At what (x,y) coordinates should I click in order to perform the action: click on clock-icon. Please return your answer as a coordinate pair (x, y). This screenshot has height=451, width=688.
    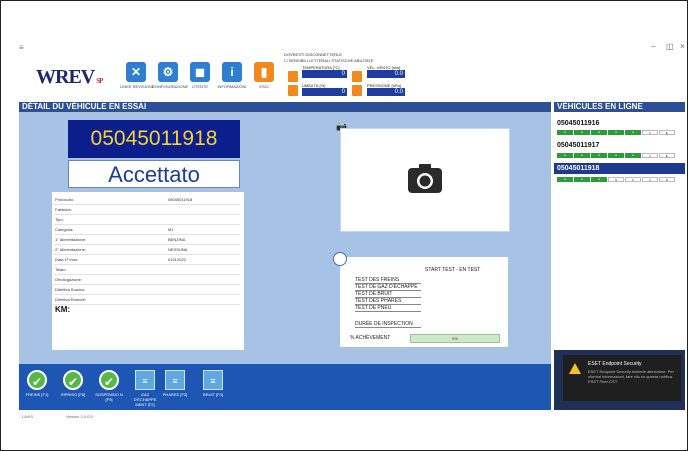
    Looking at the image, I should click on (340, 259).